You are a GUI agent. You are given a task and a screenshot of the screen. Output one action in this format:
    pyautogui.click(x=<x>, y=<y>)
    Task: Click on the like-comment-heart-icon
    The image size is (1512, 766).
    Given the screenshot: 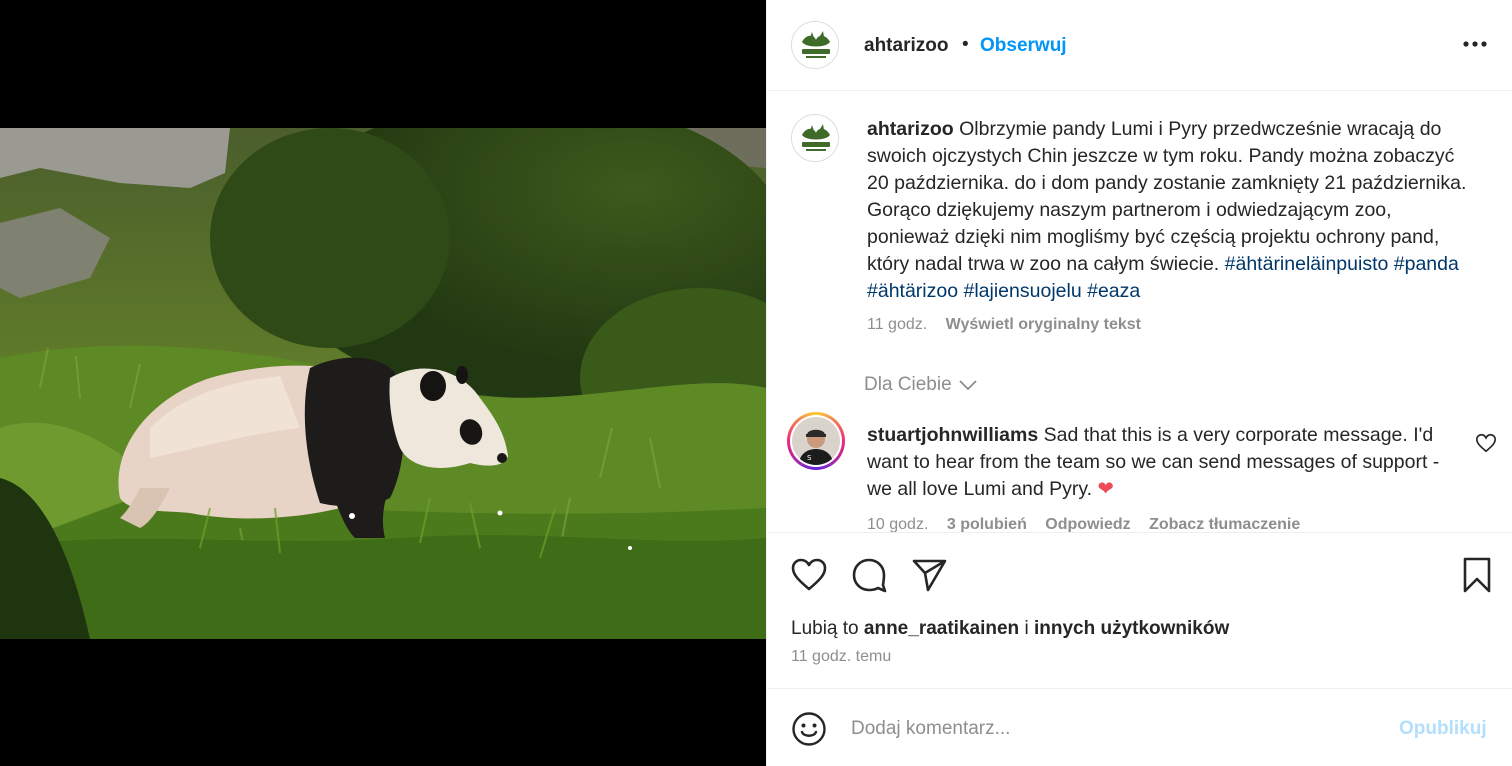 What is the action you would take?
    pyautogui.click(x=1486, y=443)
    